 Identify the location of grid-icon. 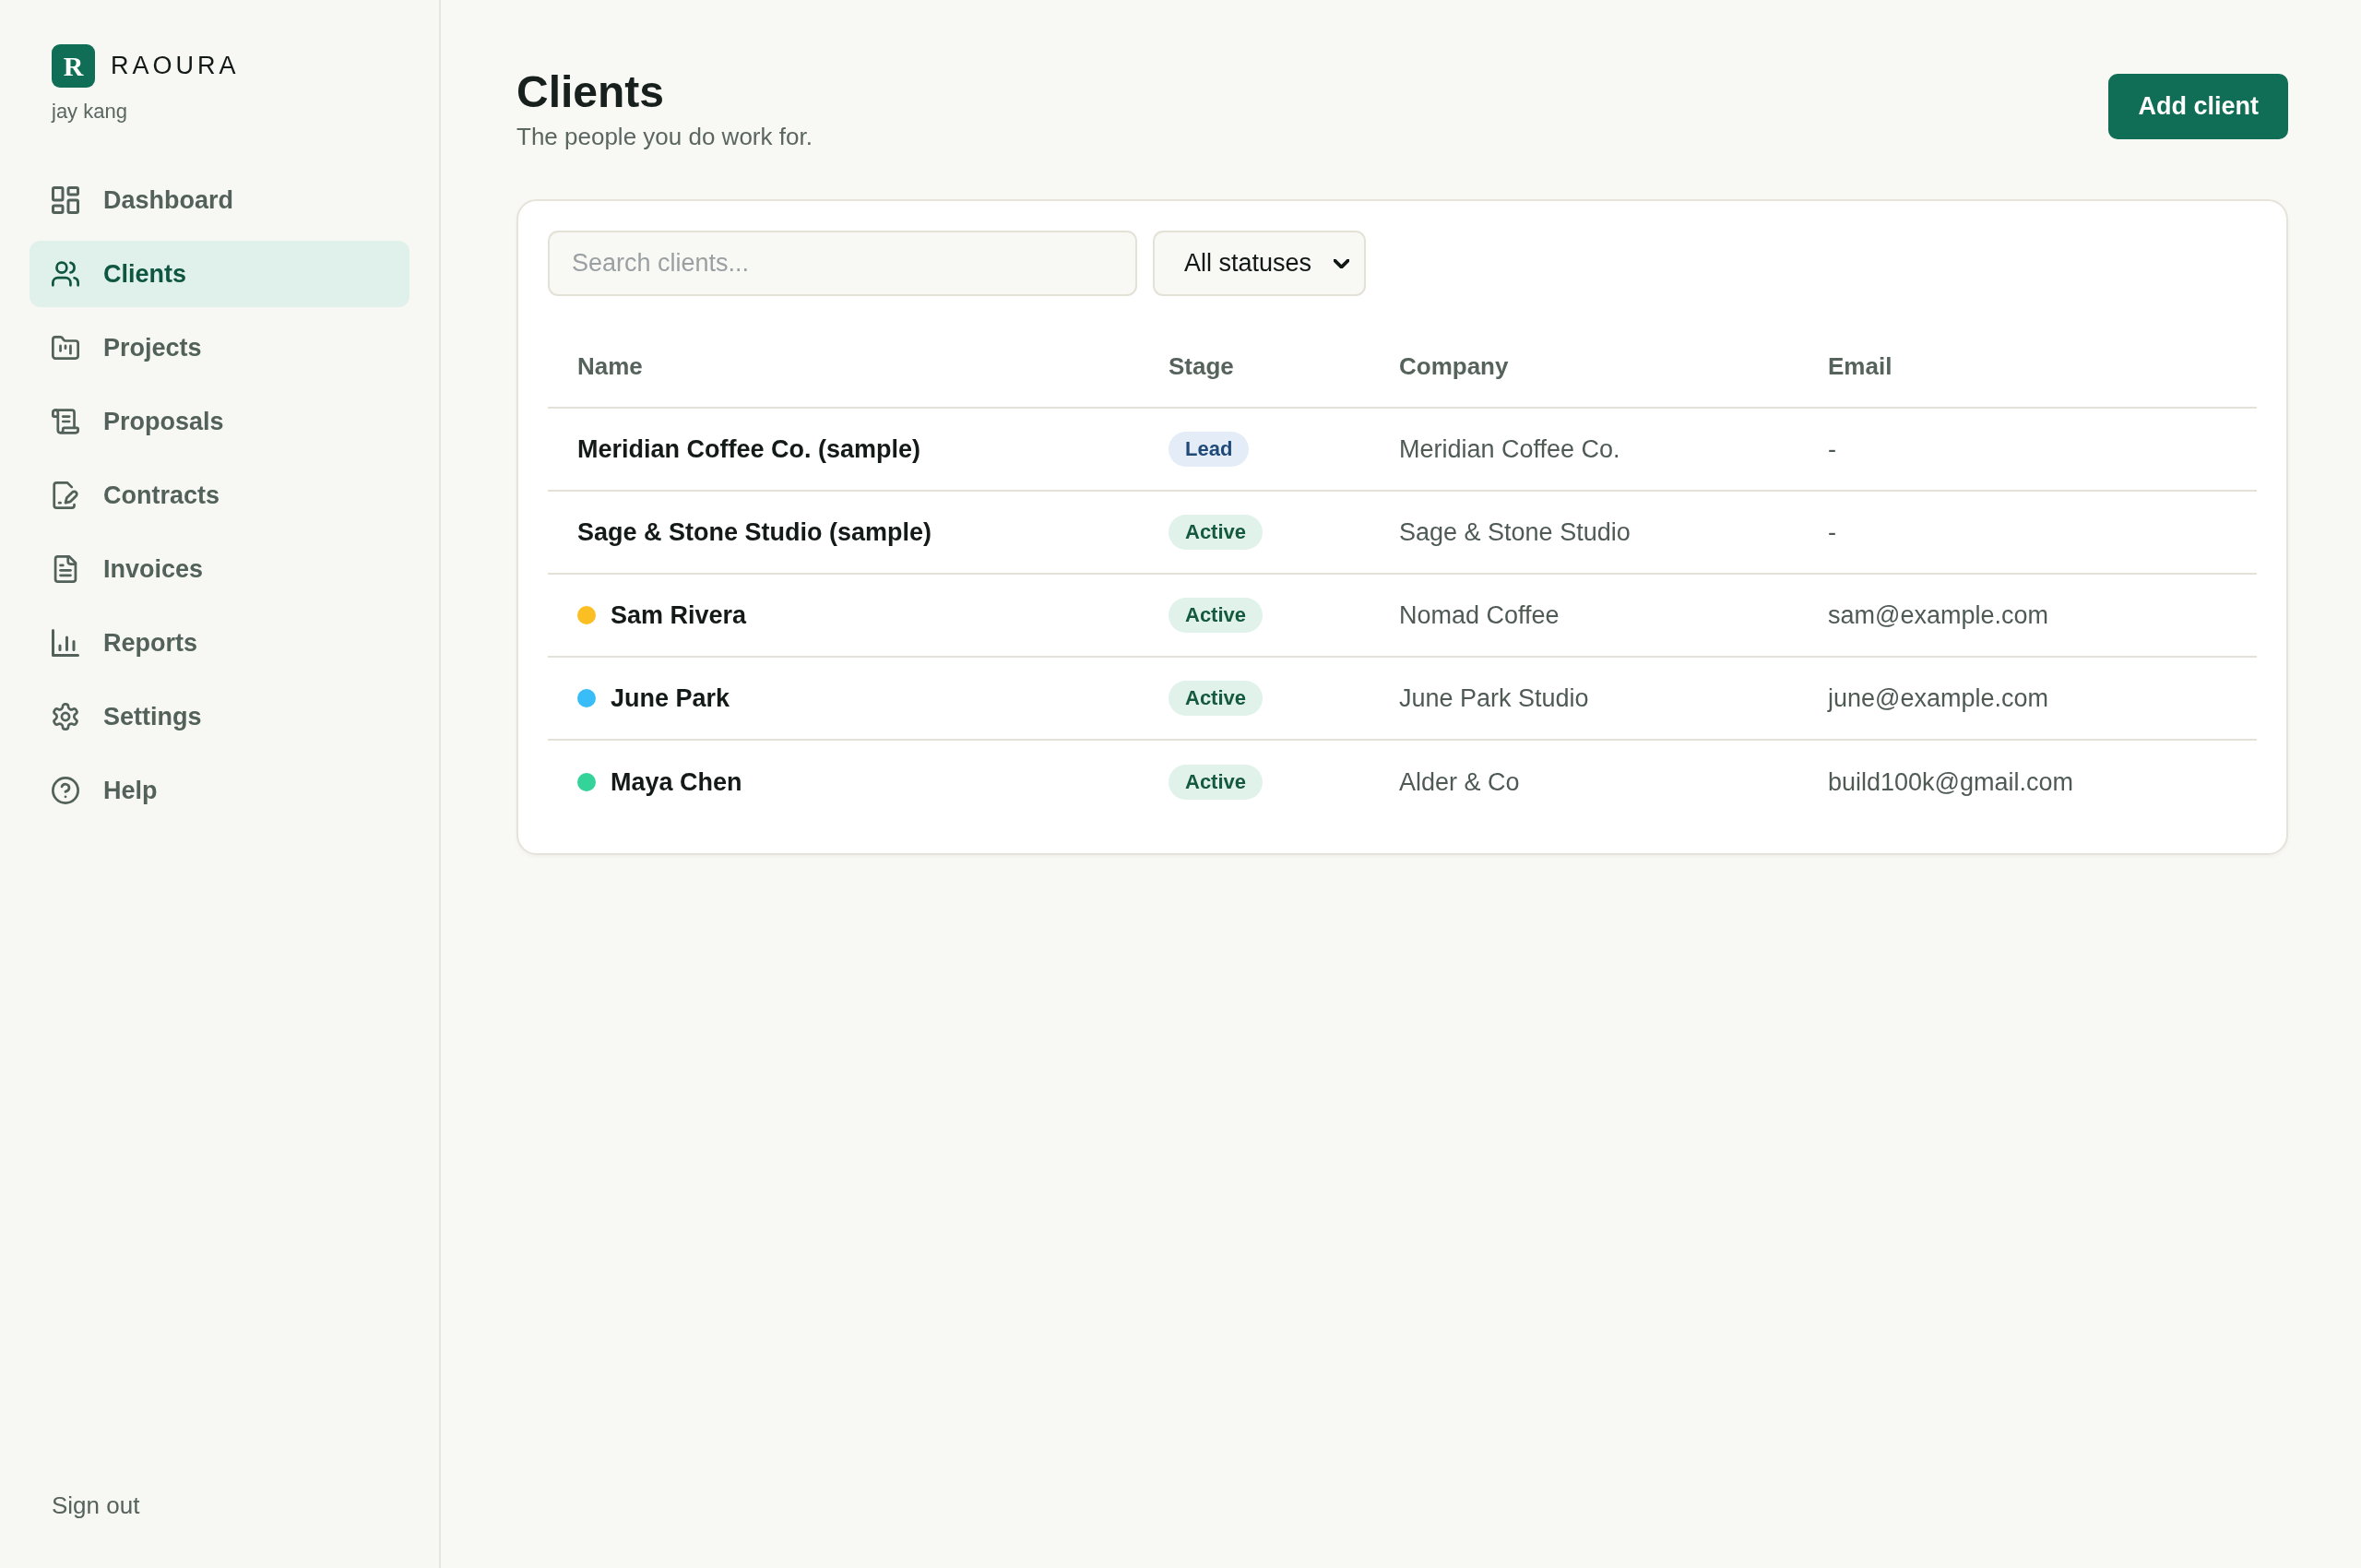
(65, 200).